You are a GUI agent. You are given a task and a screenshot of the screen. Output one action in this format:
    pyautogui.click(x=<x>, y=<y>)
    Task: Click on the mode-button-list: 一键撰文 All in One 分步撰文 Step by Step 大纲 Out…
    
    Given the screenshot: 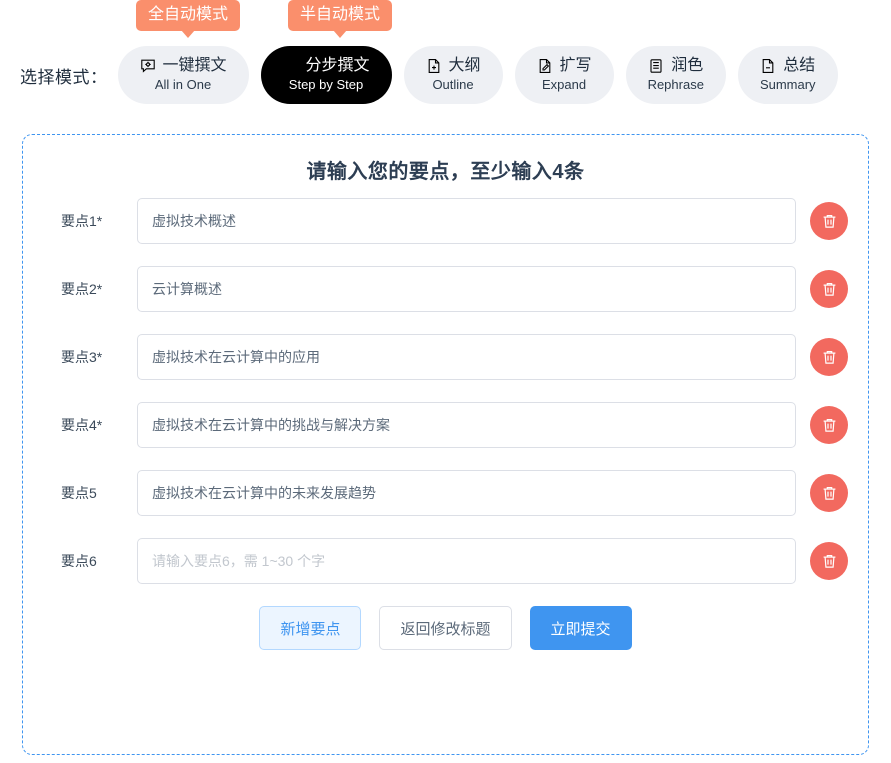 What is the action you would take?
    pyautogui.click(x=477, y=75)
    